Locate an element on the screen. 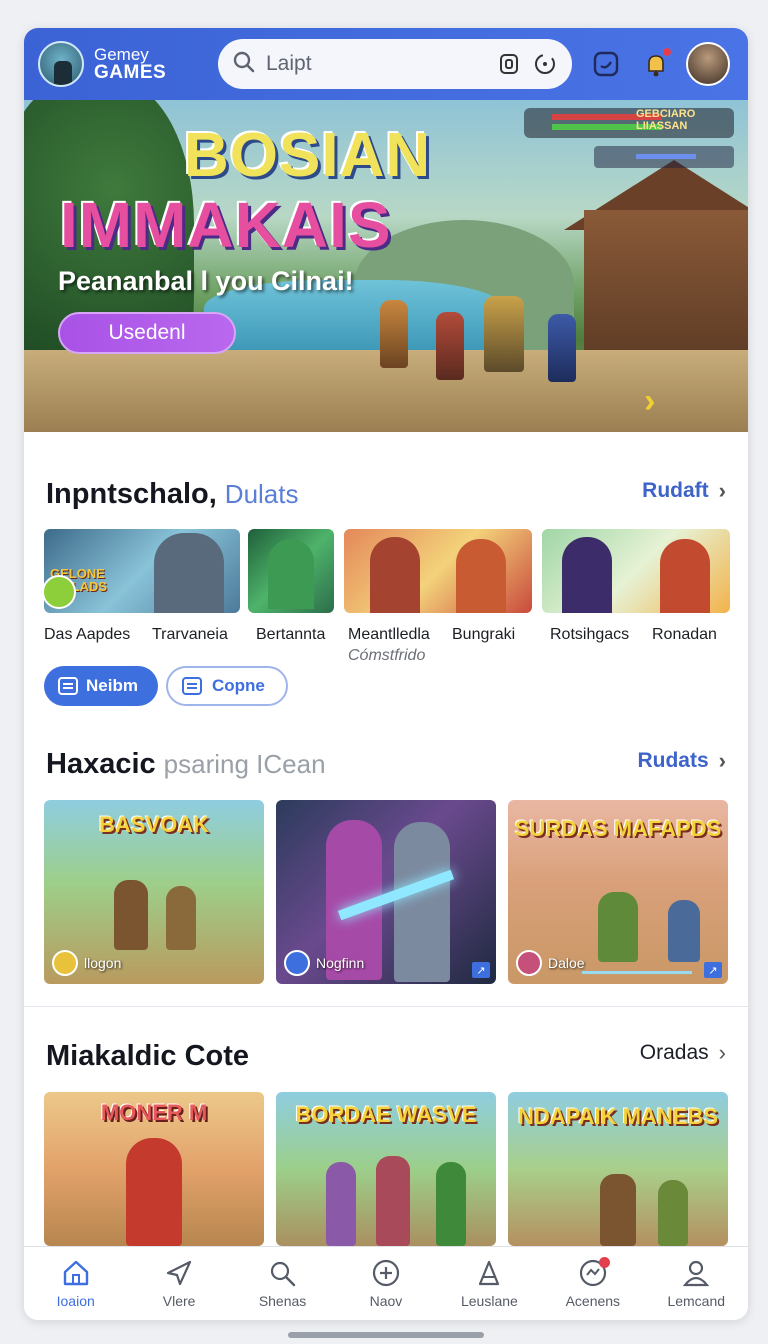  featured-game-card: Nogfinn ↗ is located at coordinates (386, 892).